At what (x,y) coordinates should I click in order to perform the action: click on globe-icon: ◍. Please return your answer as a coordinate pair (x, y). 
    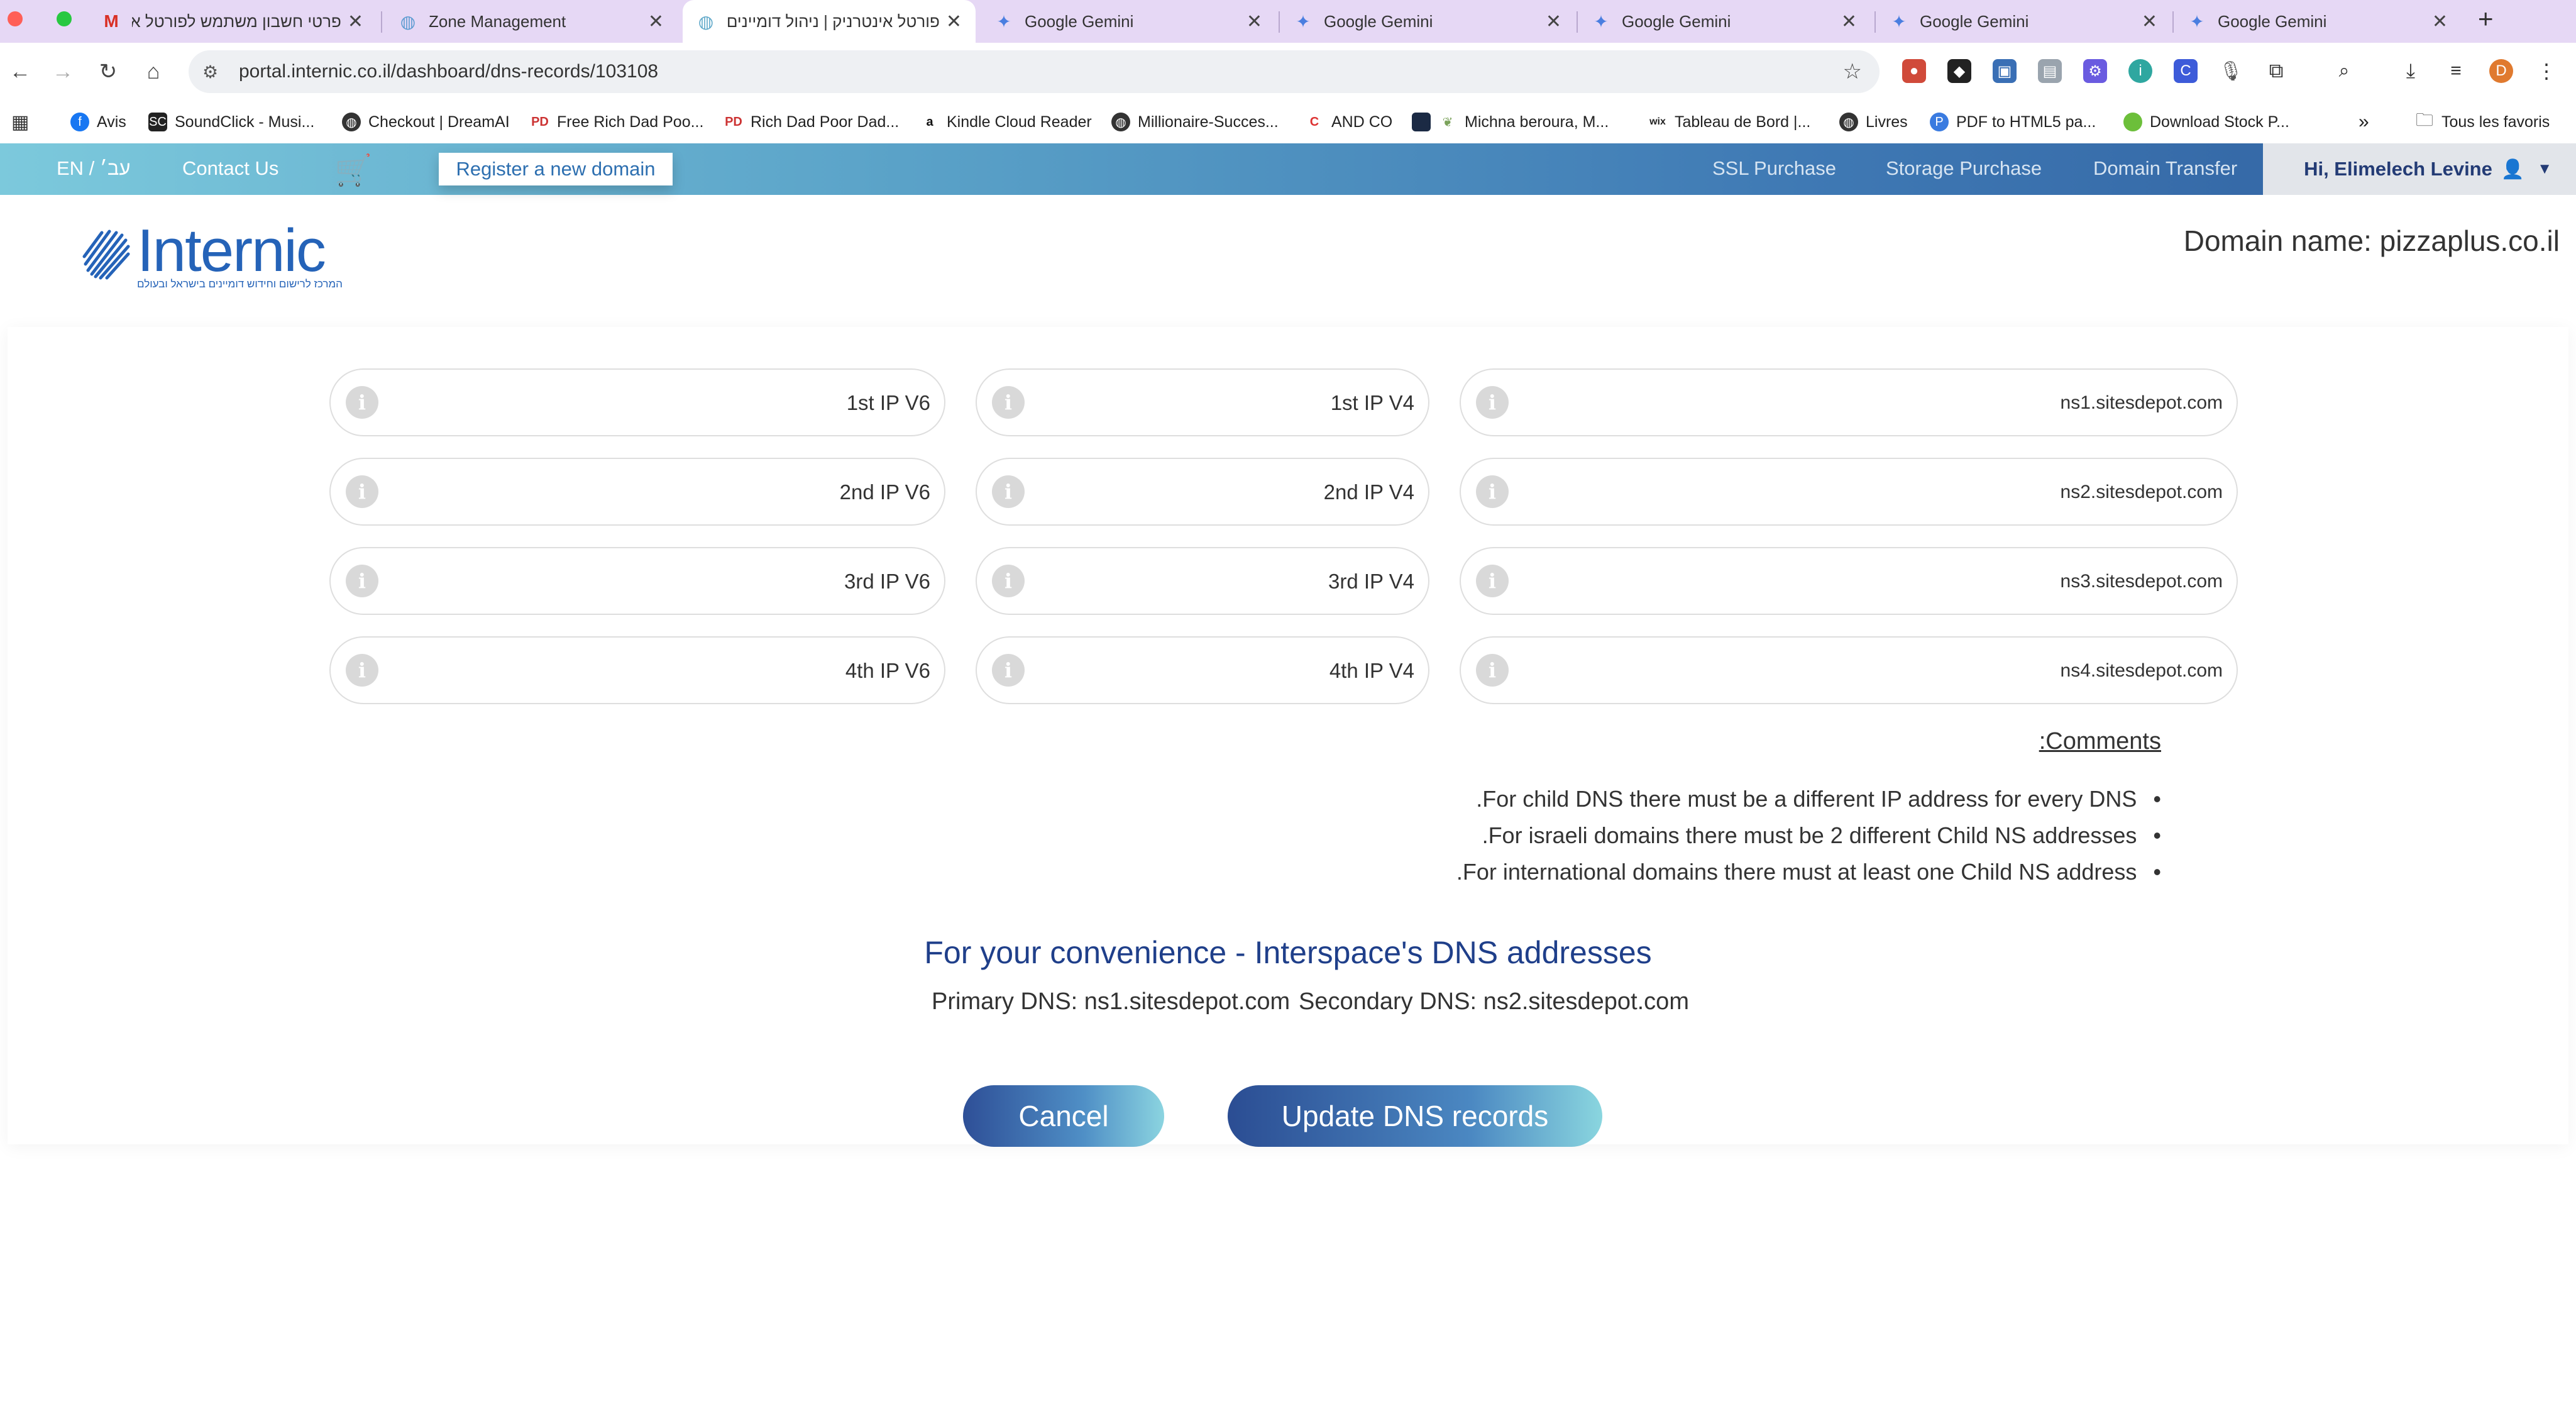
    Looking at the image, I should click on (1849, 122).